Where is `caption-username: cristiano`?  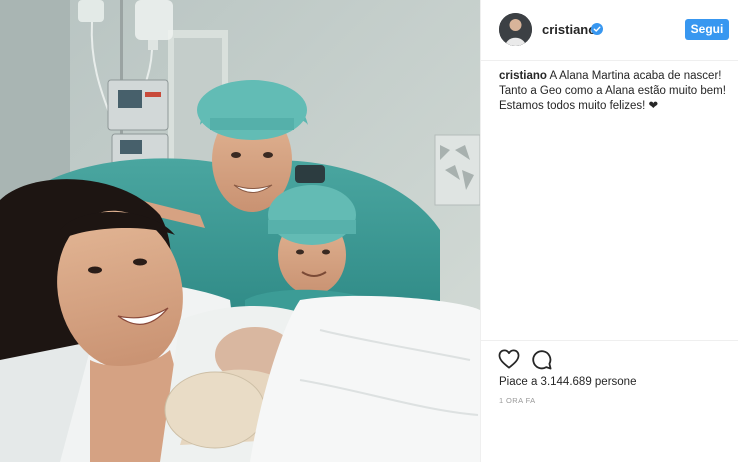 caption-username: cristiano is located at coordinates (523, 76).